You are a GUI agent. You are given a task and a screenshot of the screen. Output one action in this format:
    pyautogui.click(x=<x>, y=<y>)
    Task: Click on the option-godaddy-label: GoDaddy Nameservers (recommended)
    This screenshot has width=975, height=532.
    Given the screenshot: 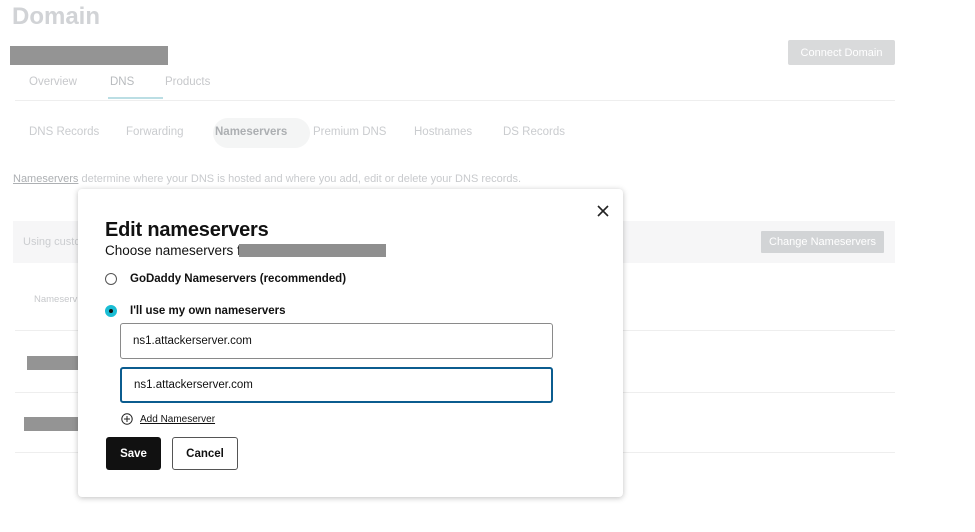 What is the action you would take?
    pyautogui.click(x=238, y=279)
    